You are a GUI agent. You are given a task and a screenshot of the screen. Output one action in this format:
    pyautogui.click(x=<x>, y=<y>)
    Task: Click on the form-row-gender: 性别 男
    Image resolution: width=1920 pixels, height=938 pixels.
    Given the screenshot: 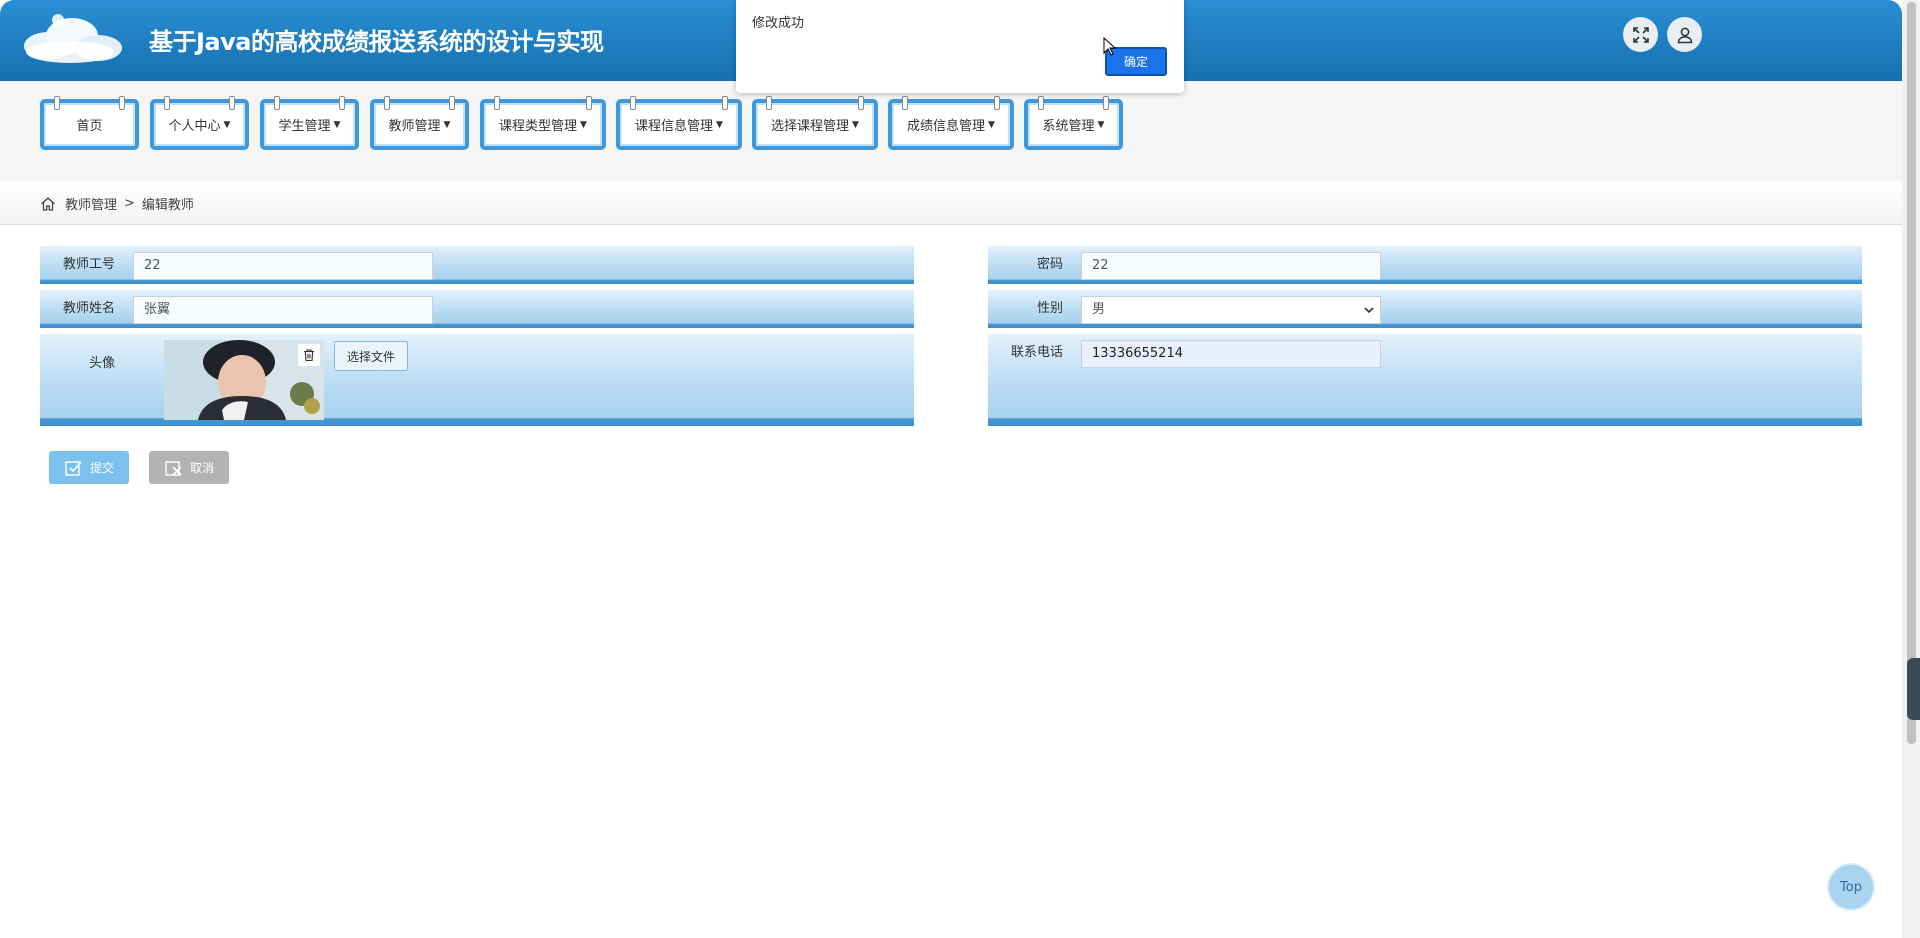 What is the action you would take?
    pyautogui.click(x=1425, y=309)
    